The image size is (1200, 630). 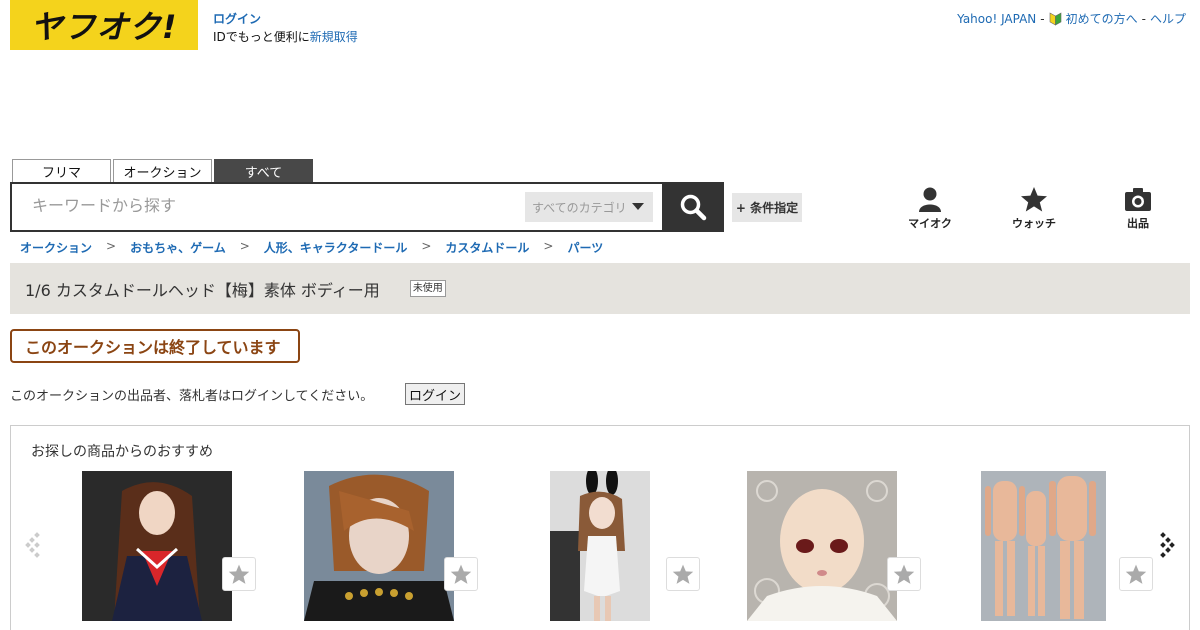 I want to click on category-select-label: すべてのカテゴリ, so click(x=579, y=207).